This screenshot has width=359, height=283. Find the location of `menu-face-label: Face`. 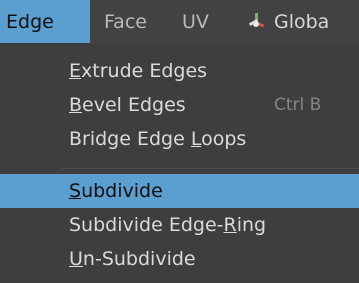

menu-face-label: Face is located at coordinates (125, 21).